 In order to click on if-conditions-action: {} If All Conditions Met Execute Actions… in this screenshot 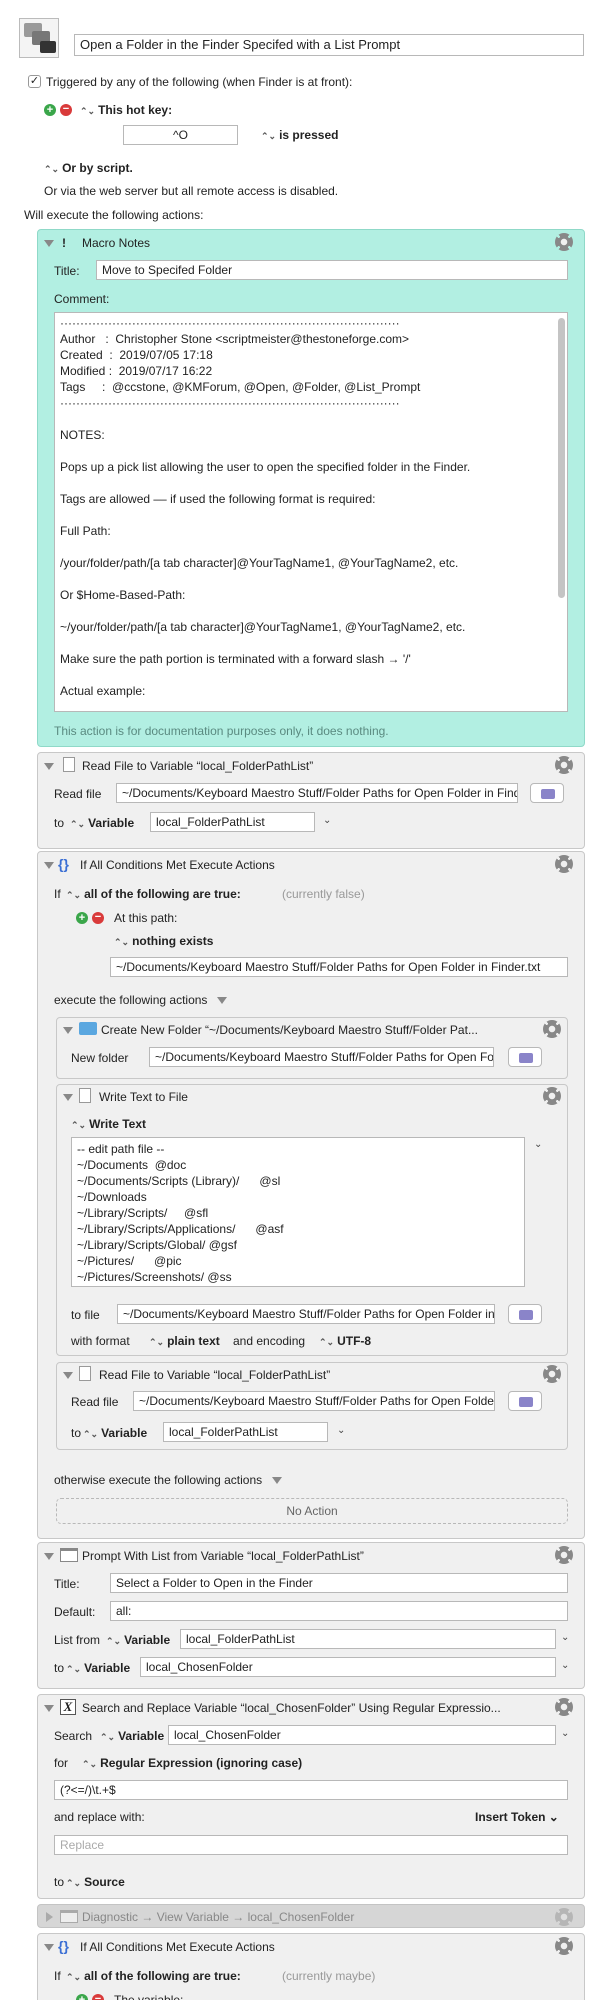, I will do `click(311, 1966)`.